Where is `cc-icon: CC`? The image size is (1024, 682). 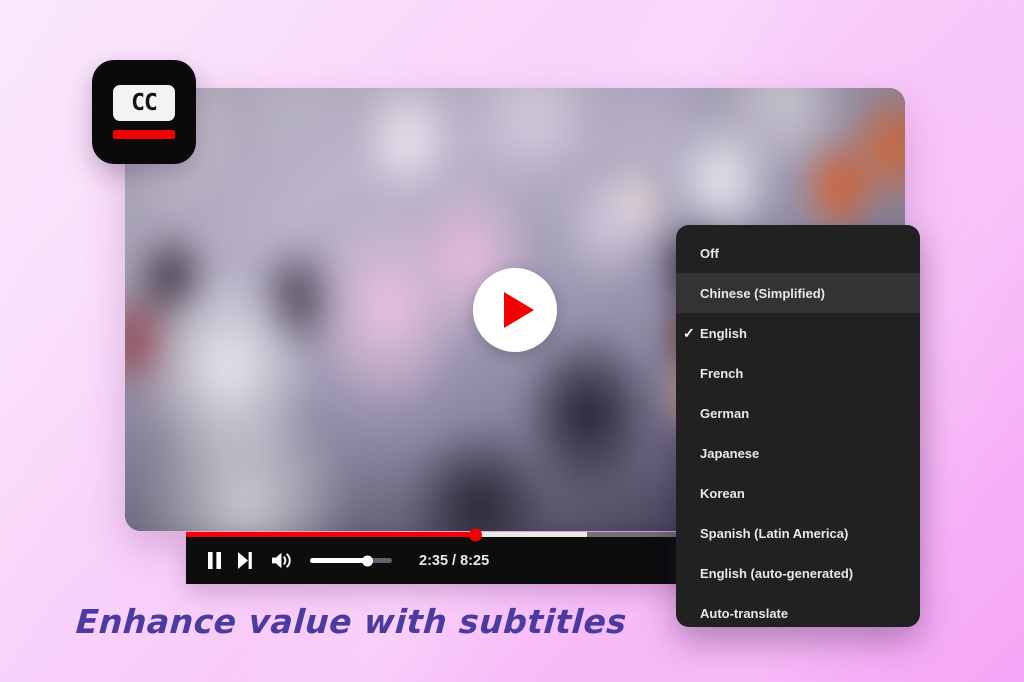 cc-icon: CC is located at coordinates (144, 103).